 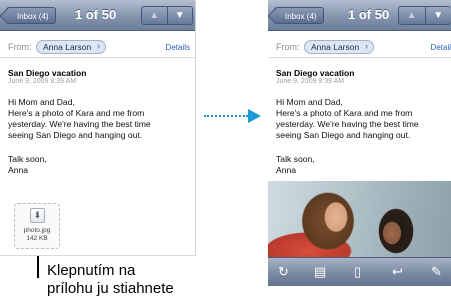 I want to click on attachment-name: photo.jpg, so click(x=37, y=230).